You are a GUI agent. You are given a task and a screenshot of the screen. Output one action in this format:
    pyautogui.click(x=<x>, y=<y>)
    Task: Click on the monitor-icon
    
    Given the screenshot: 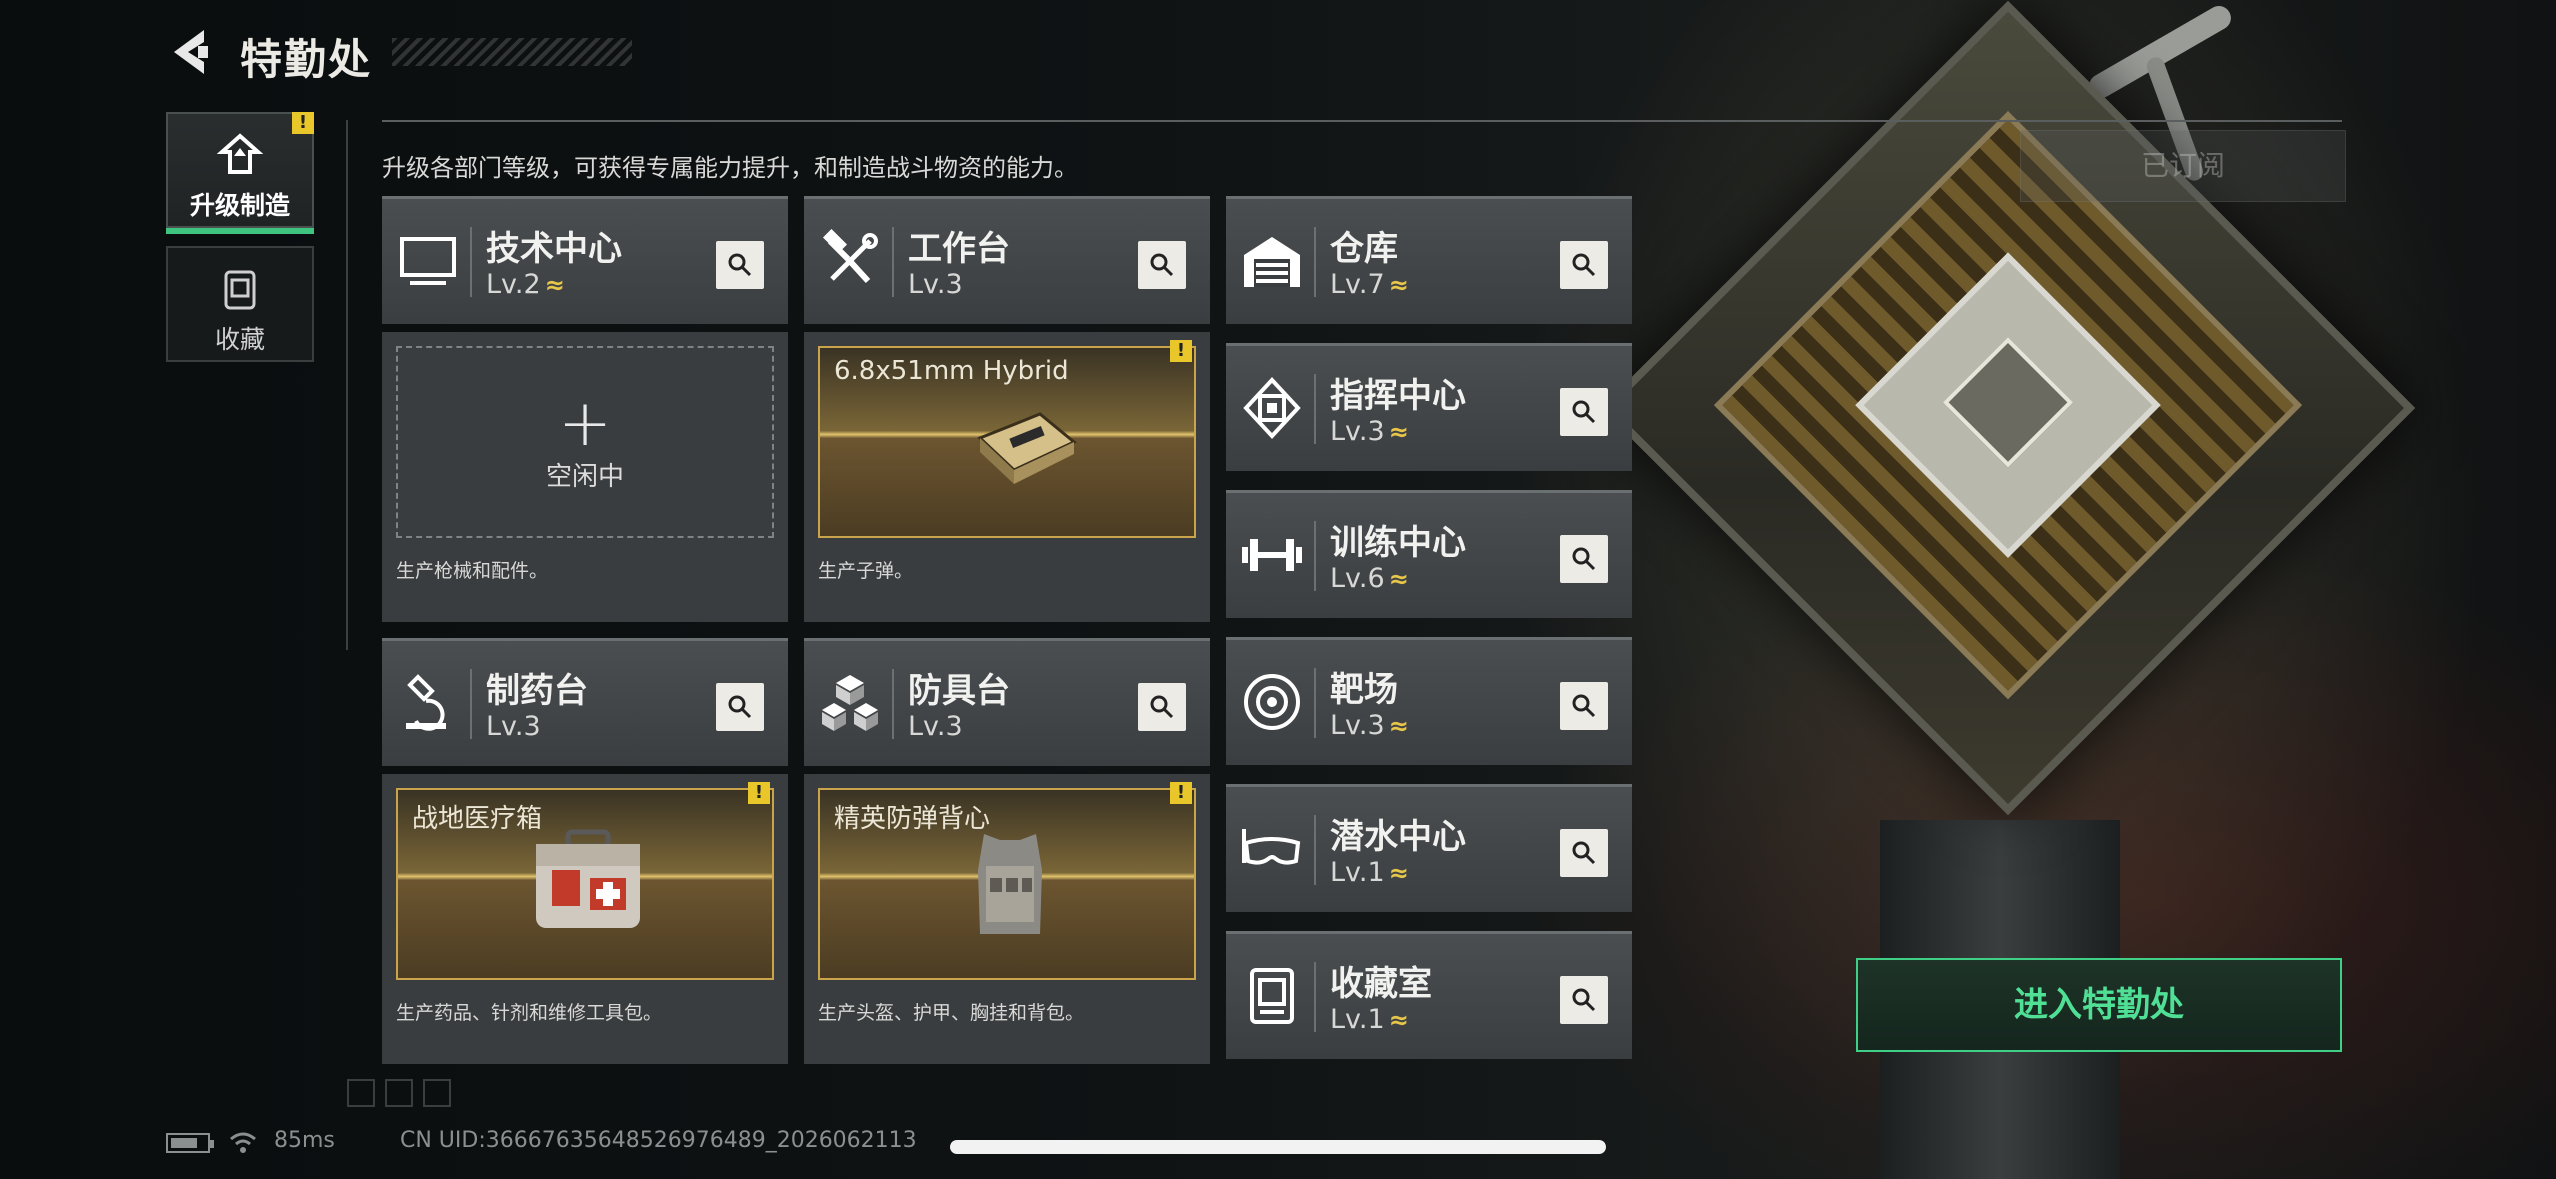 What is the action you would take?
    pyautogui.click(x=428, y=261)
    